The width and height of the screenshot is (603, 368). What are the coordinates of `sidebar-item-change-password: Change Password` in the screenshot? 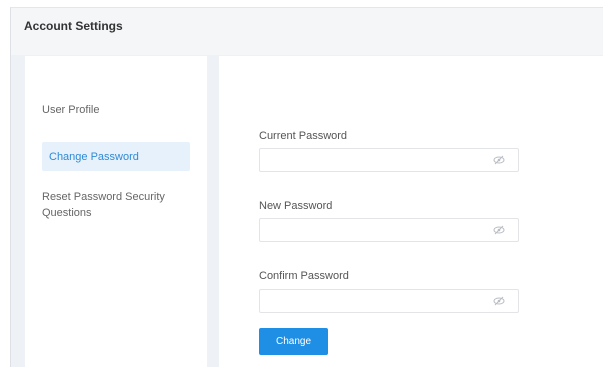 It's located at (116, 156).